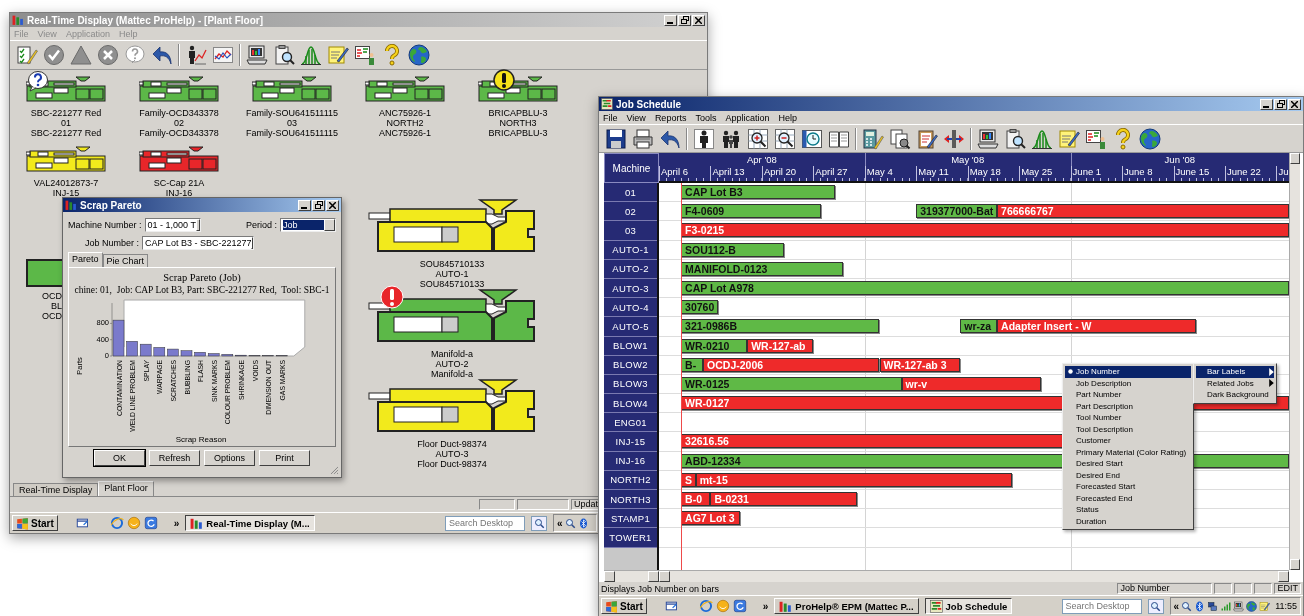 This screenshot has height=616, width=1304. Describe the element at coordinates (1266, 104) in the screenshot. I see `minimize-button` at that location.